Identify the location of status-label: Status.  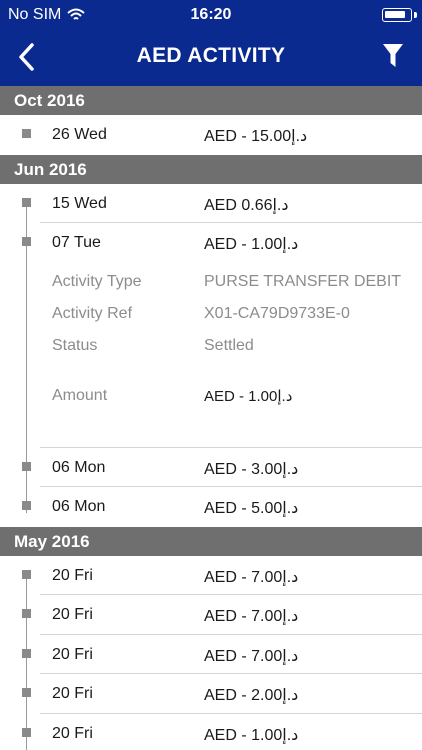
(75, 345).